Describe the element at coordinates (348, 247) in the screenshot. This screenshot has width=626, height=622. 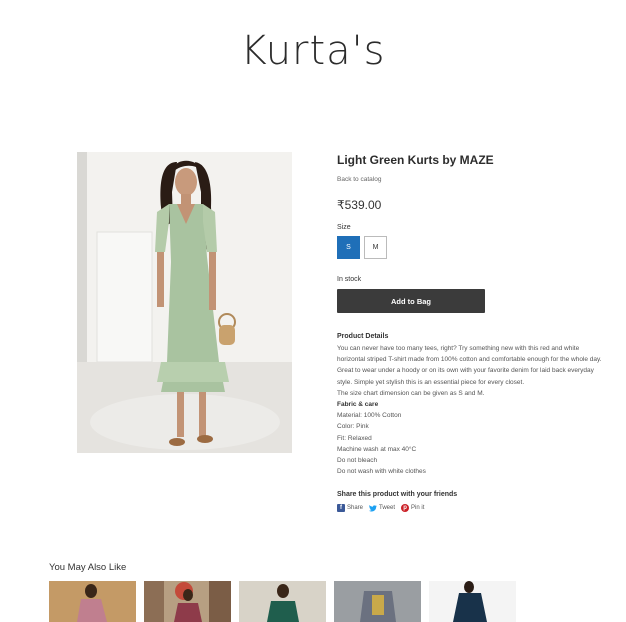
I see `size-option-s: S` at that location.